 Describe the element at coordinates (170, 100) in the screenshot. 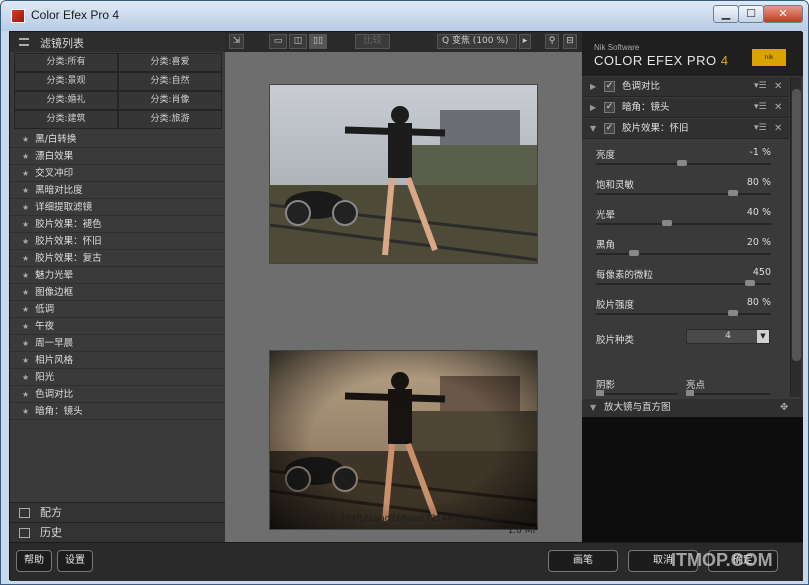

I see `category-portrait: 分类:肖像` at that location.